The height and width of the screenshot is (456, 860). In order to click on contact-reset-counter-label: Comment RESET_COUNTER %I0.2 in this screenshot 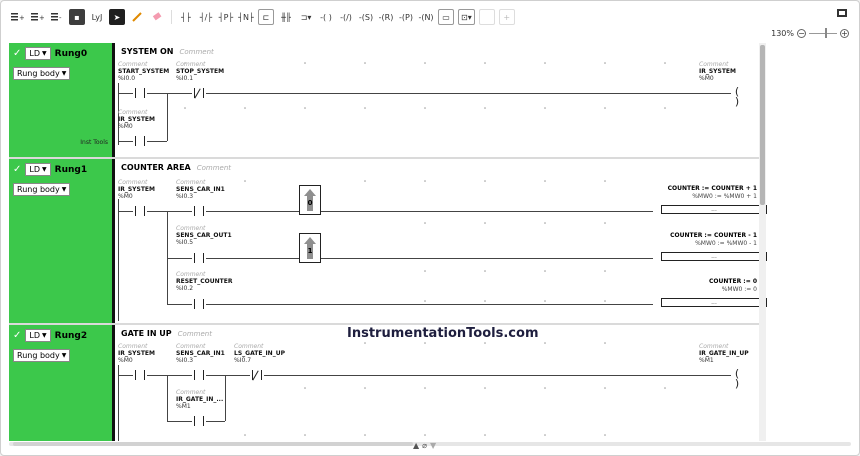, I will do `click(204, 281)`.